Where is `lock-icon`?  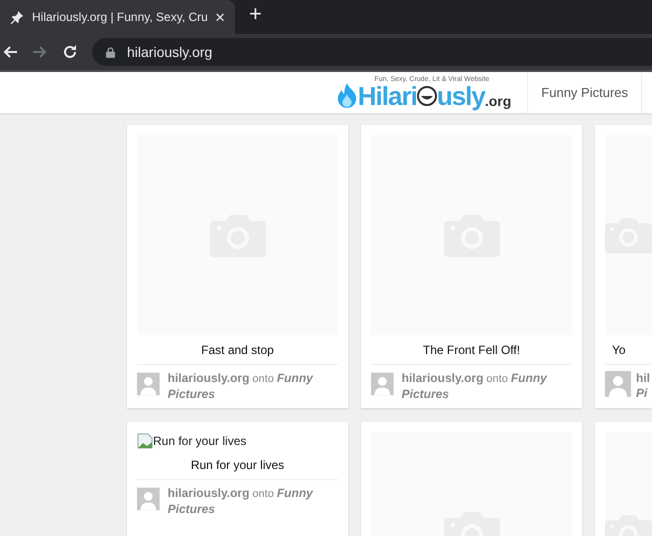 lock-icon is located at coordinates (110, 52).